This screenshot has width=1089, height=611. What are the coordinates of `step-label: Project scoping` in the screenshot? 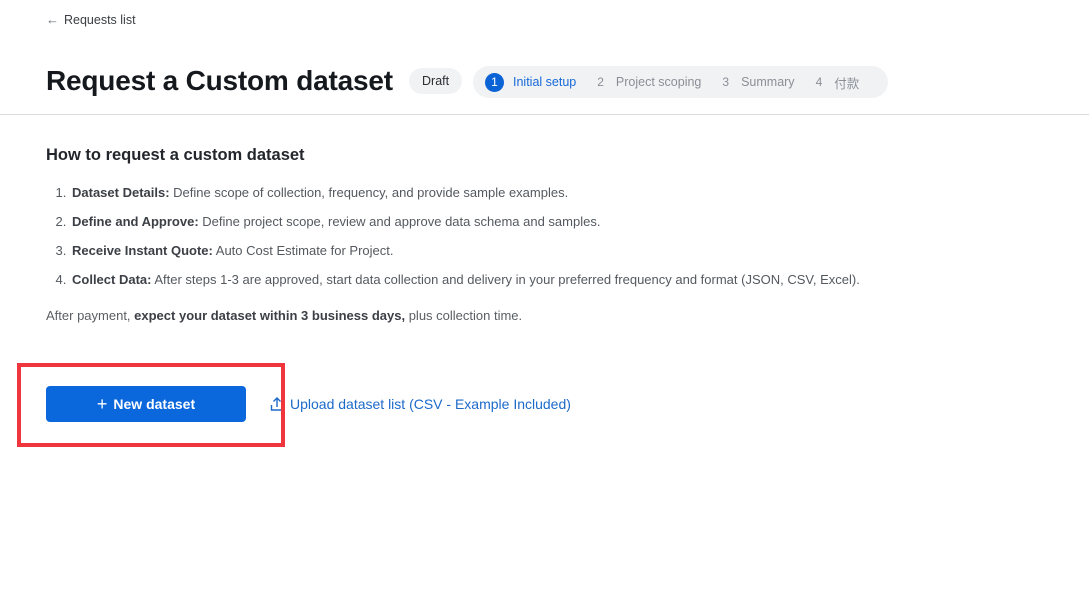 It's located at (658, 82).